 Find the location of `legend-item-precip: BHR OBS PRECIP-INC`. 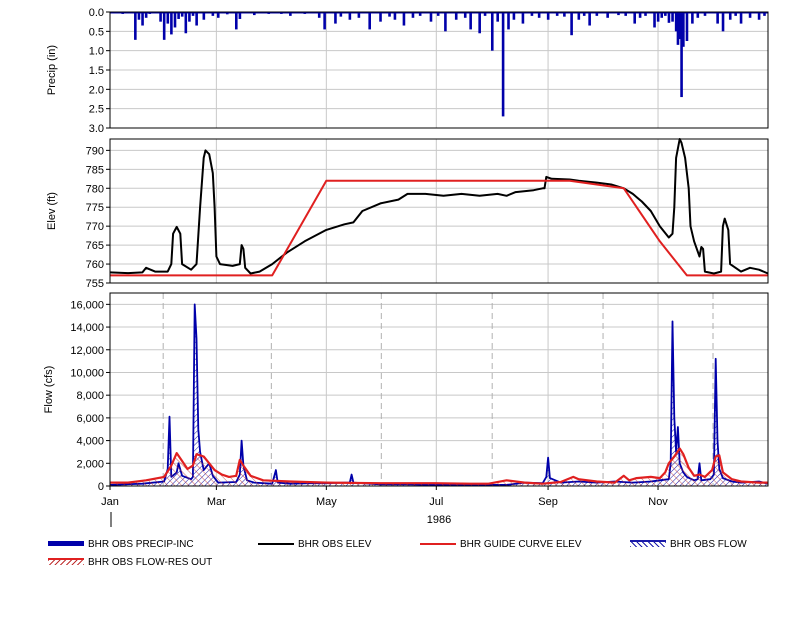

legend-item-precip: BHR OBS PRECIP-INC is located at coordinates (121, 544).